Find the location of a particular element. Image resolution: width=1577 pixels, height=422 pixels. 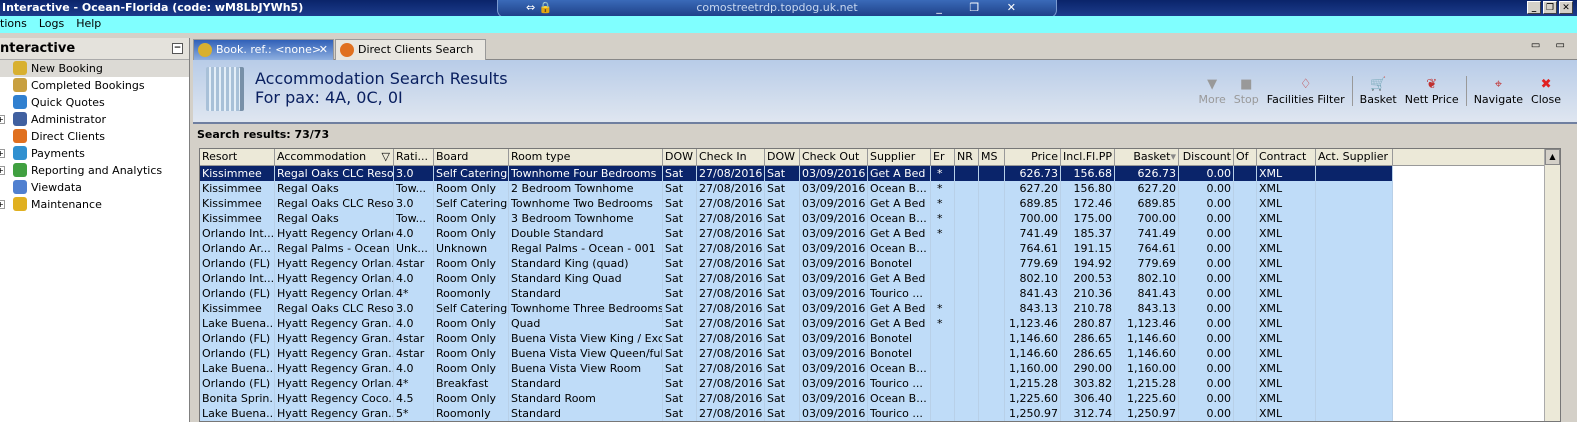

column-header-discount: Discount is located at coordinates (1206, 157).